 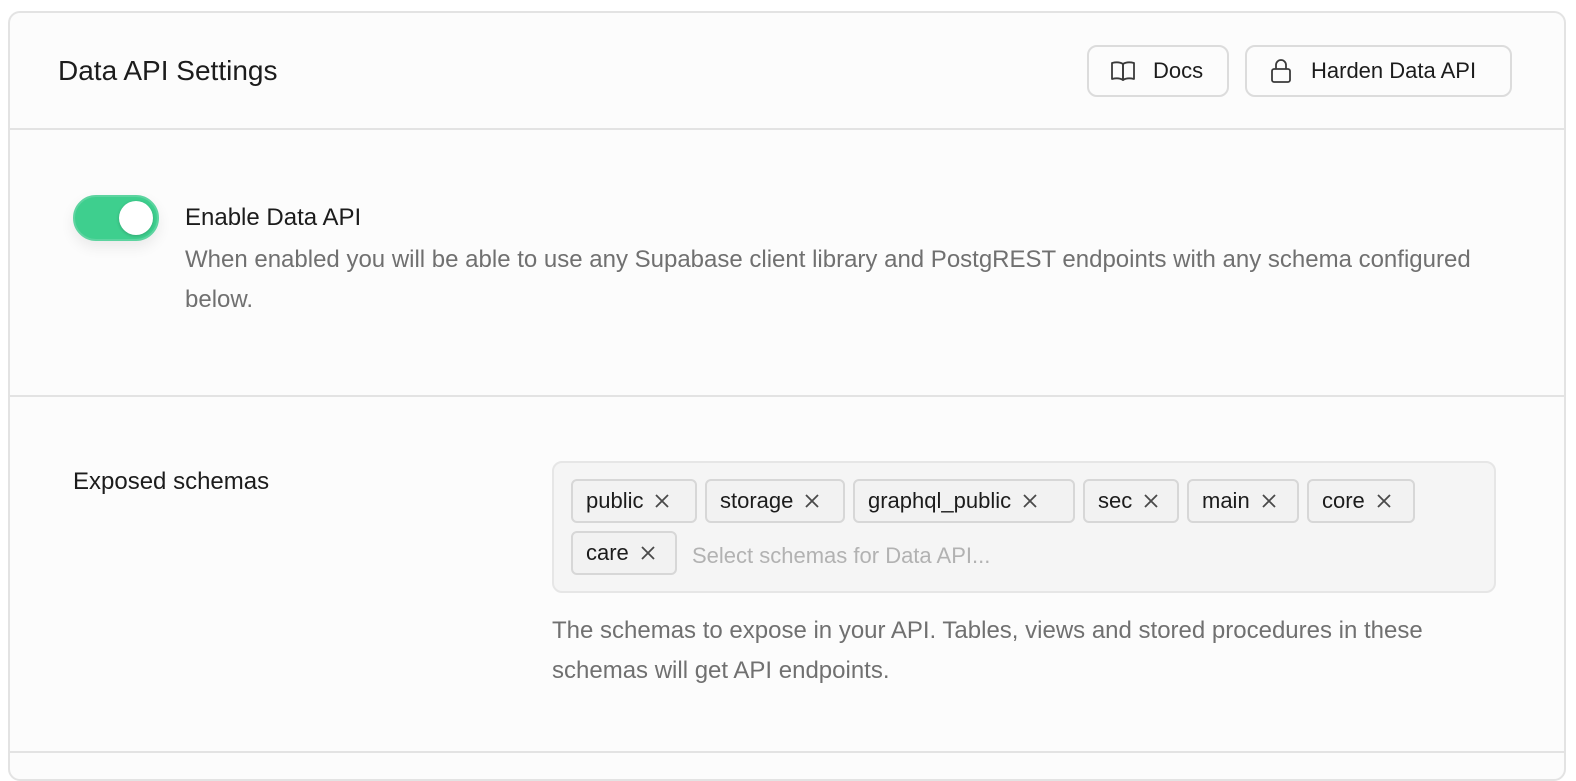 I want to click on schema-chip-core: core, so click(x=1361, y=501).